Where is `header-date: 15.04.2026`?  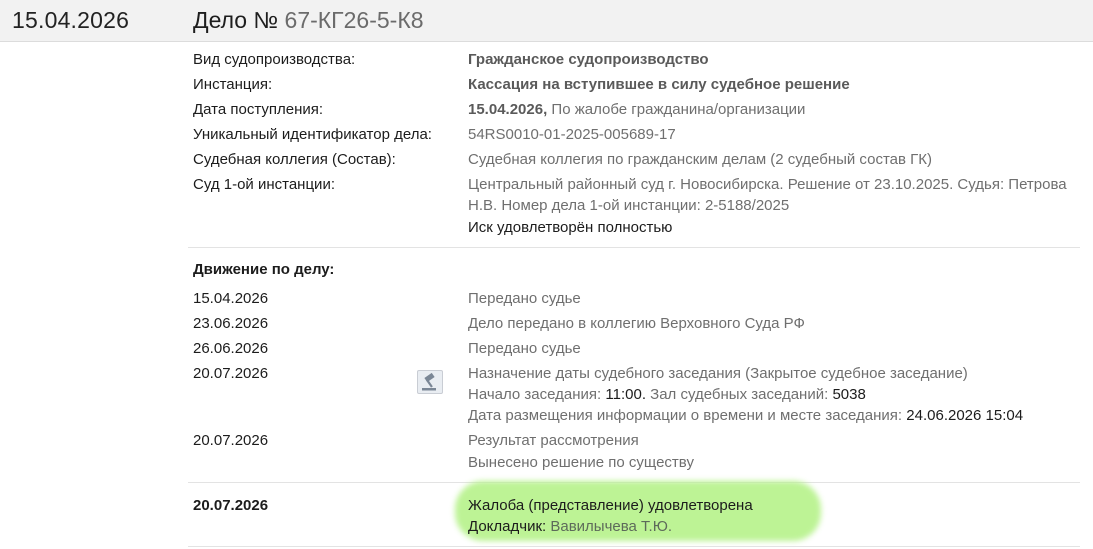 header-date: 15.04.2026 is located at coordinates (71, 20).